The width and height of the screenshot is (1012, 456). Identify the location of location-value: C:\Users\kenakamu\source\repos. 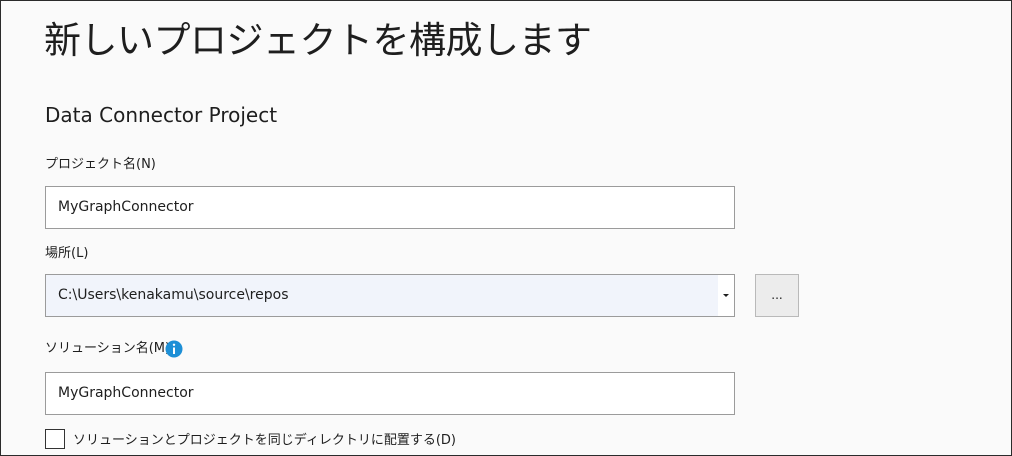
(173, 295).